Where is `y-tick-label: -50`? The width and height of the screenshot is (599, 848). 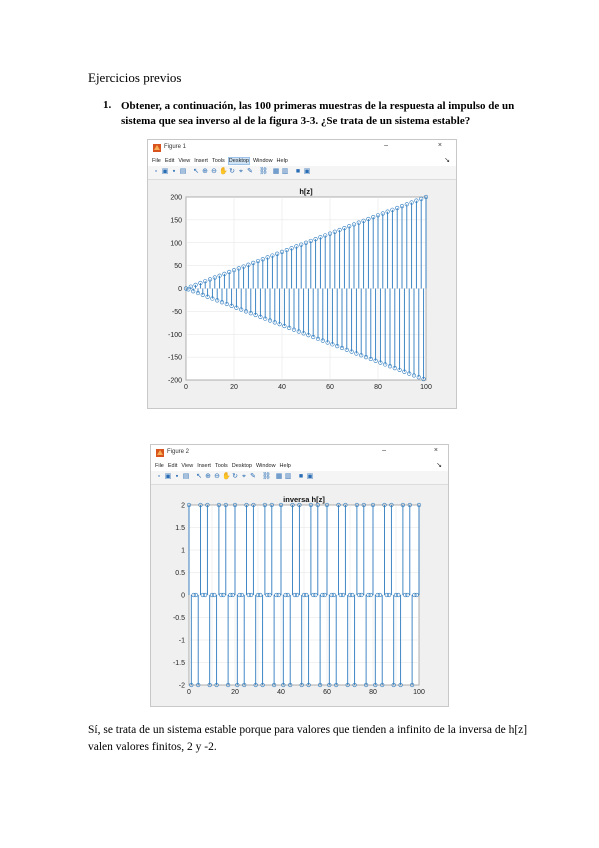 y-tick-label: -50 is located at coordinates (177, 312).